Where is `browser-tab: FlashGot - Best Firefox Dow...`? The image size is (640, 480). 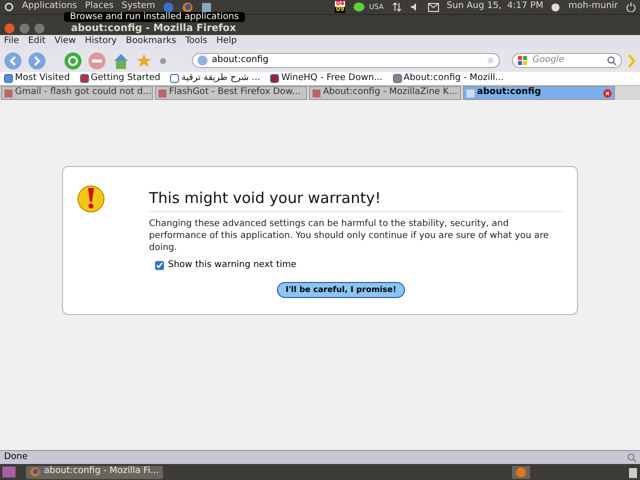
browser-tab: FlashGot - Best Firefox Dow... is located at coordinates (231, 93).